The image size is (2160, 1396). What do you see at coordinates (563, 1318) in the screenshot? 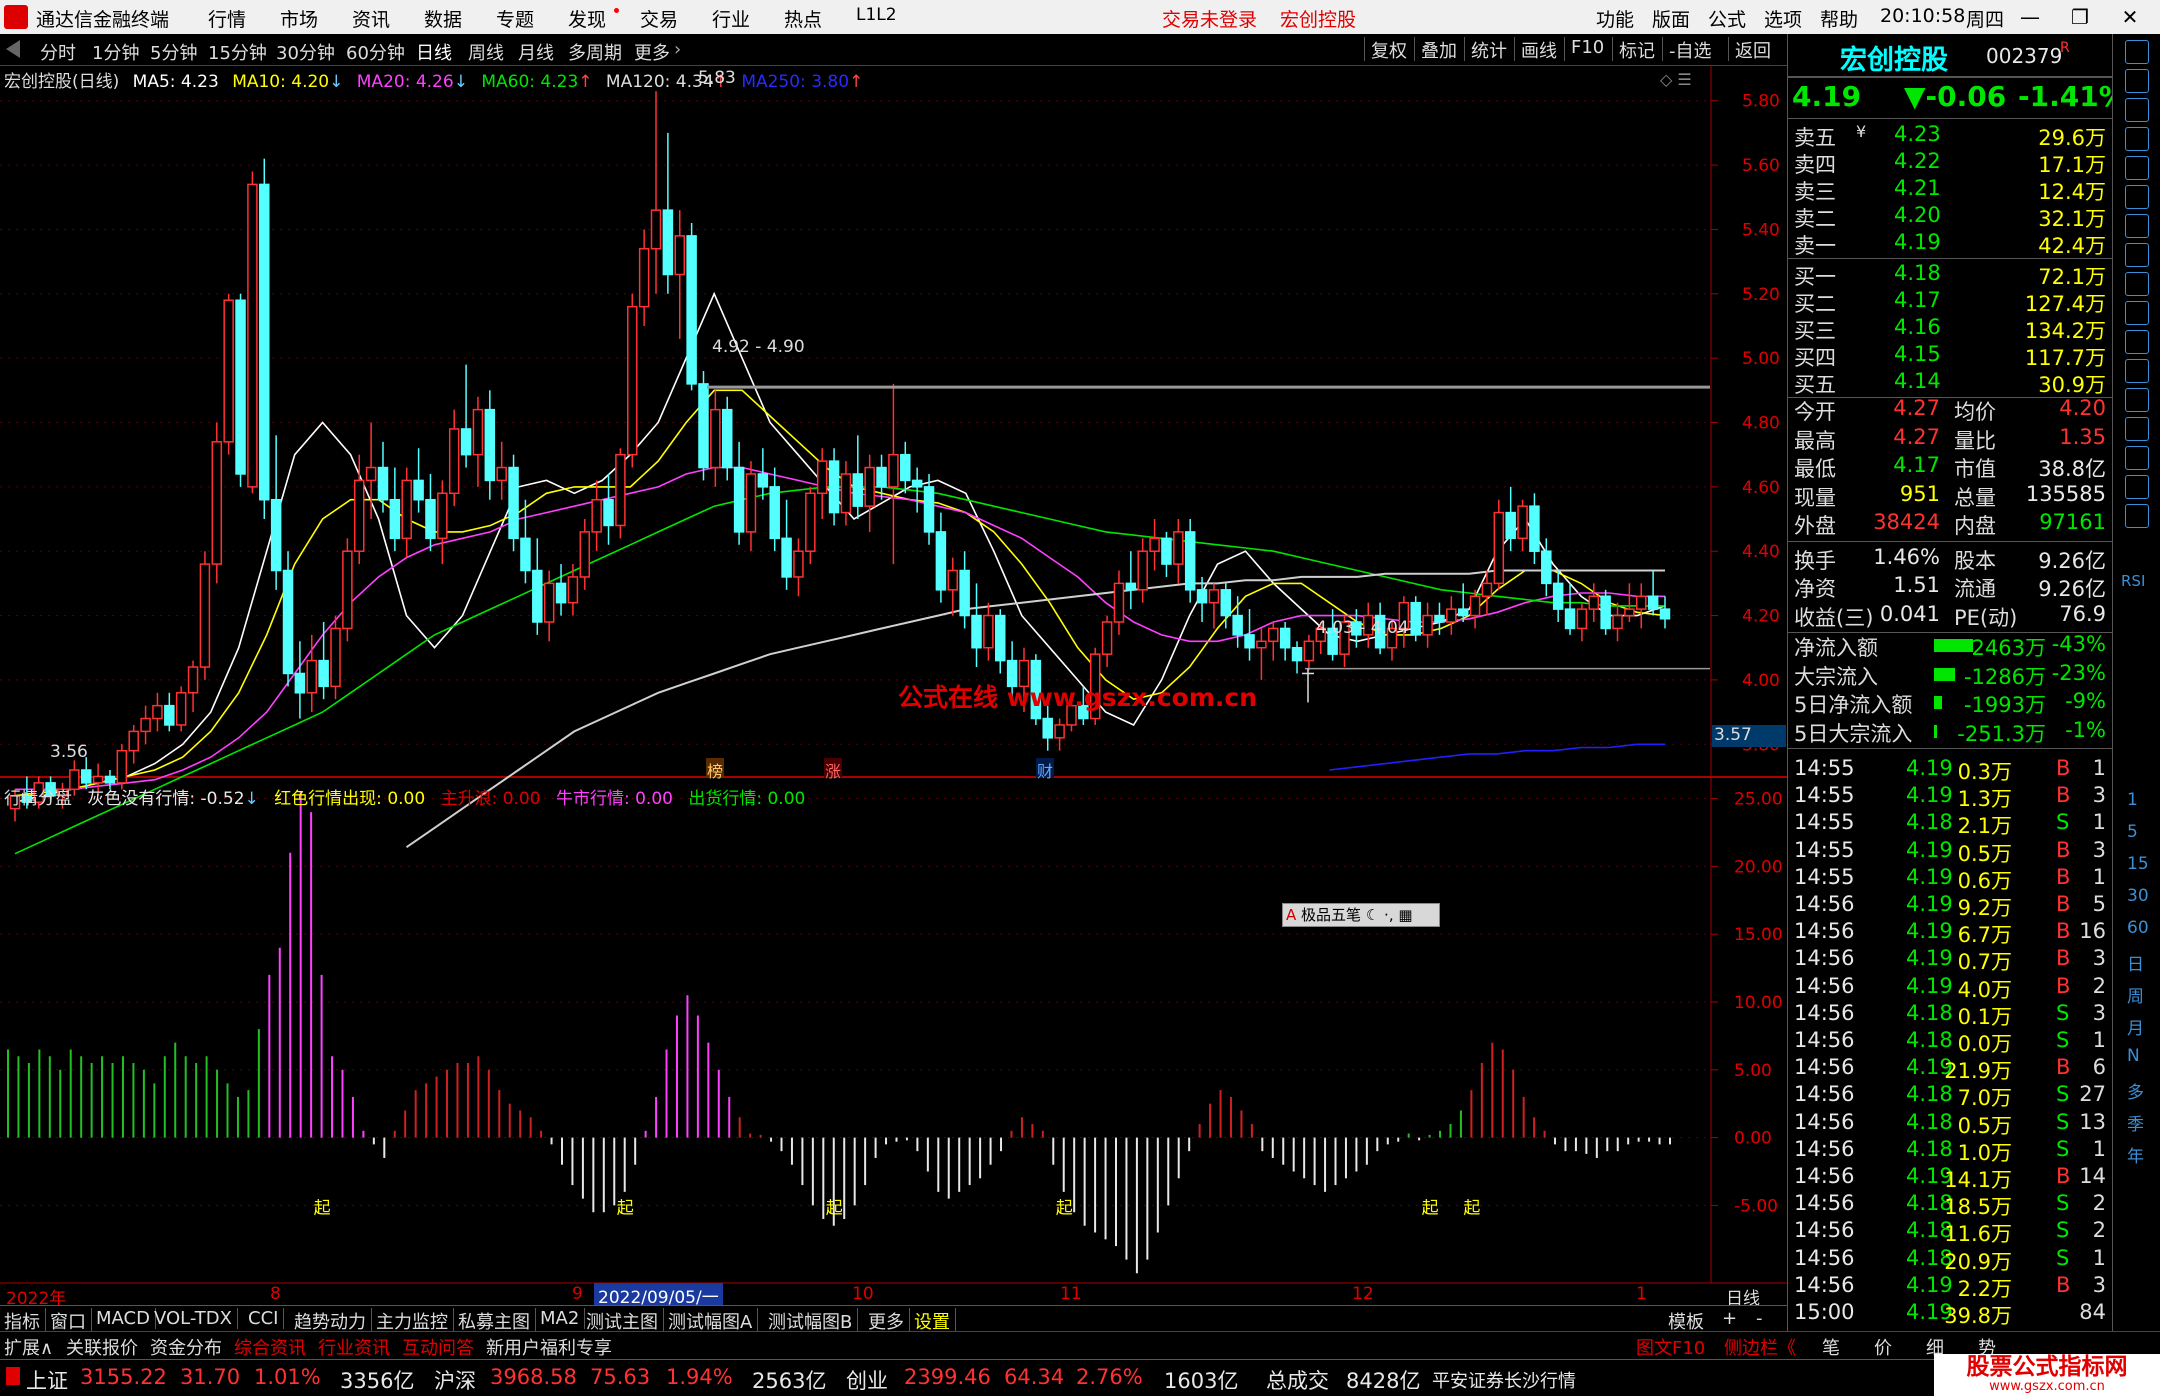
I see `indicator-tab-8: MA2` at bounding box center [563, 1318].